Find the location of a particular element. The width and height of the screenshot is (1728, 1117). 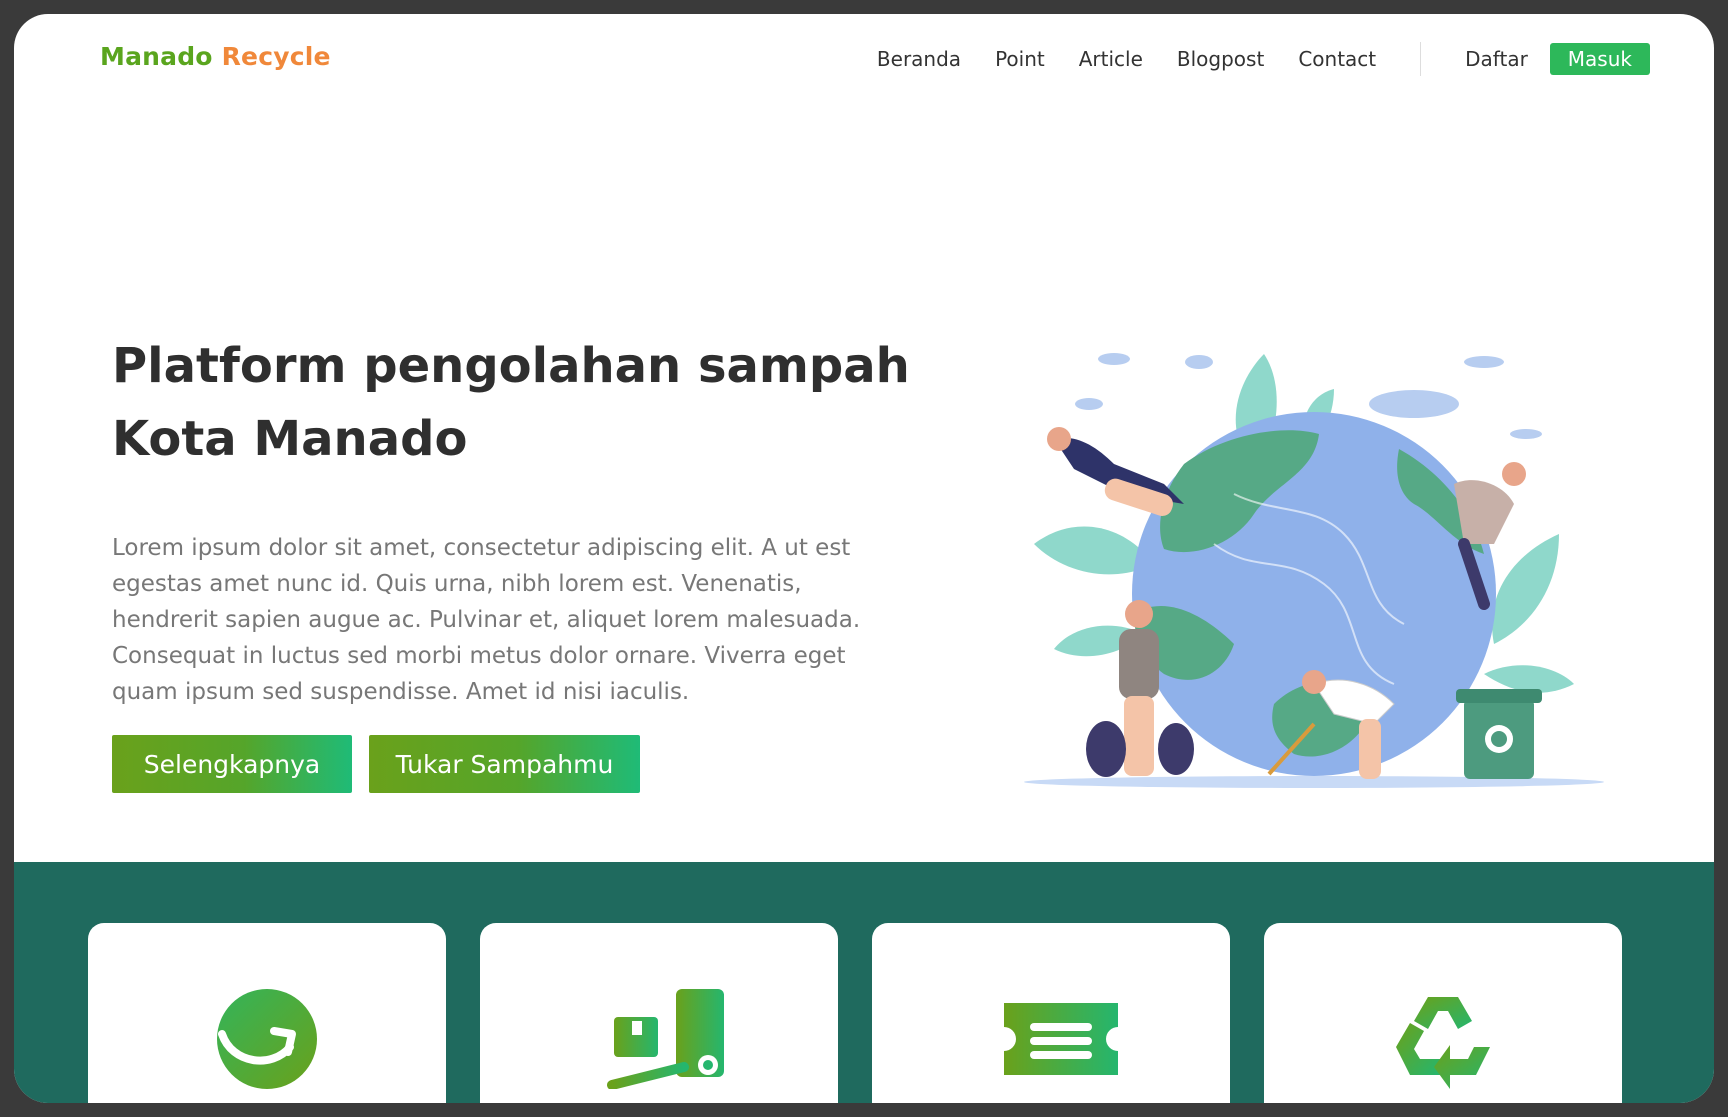

exchange-waste-button: Tukar Sampahmu is located at coordinates (504, 764).